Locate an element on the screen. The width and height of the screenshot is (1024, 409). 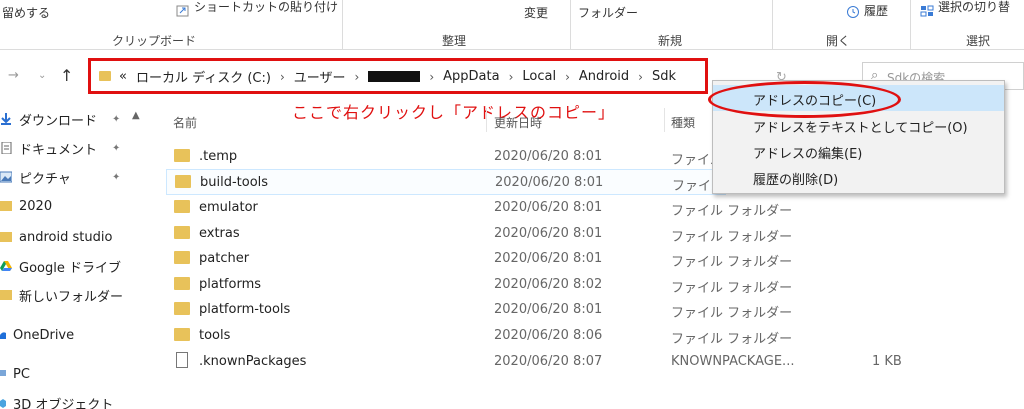
shortcut-paste-icon is located at coordinates (183, 11).